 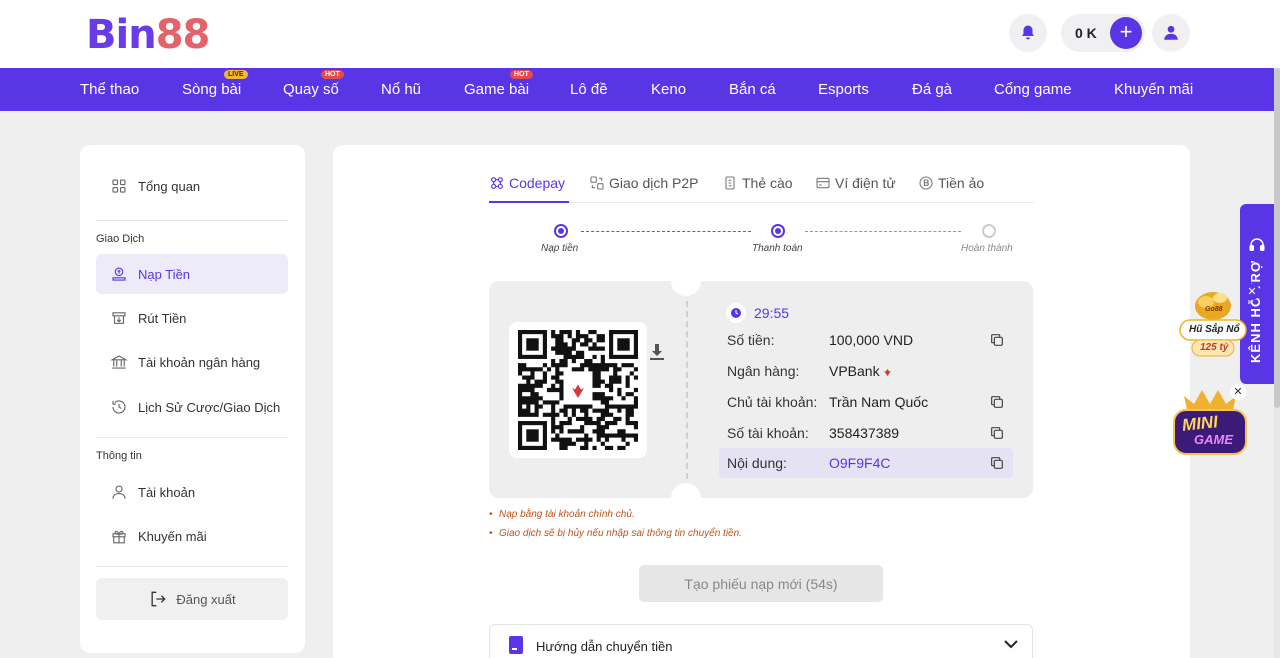 What do you see at coordinates (1214, 329) in the screenshot?
I see `jackpot-label: Hũ Sắp Nổ` at bounding box center [1214, 329].